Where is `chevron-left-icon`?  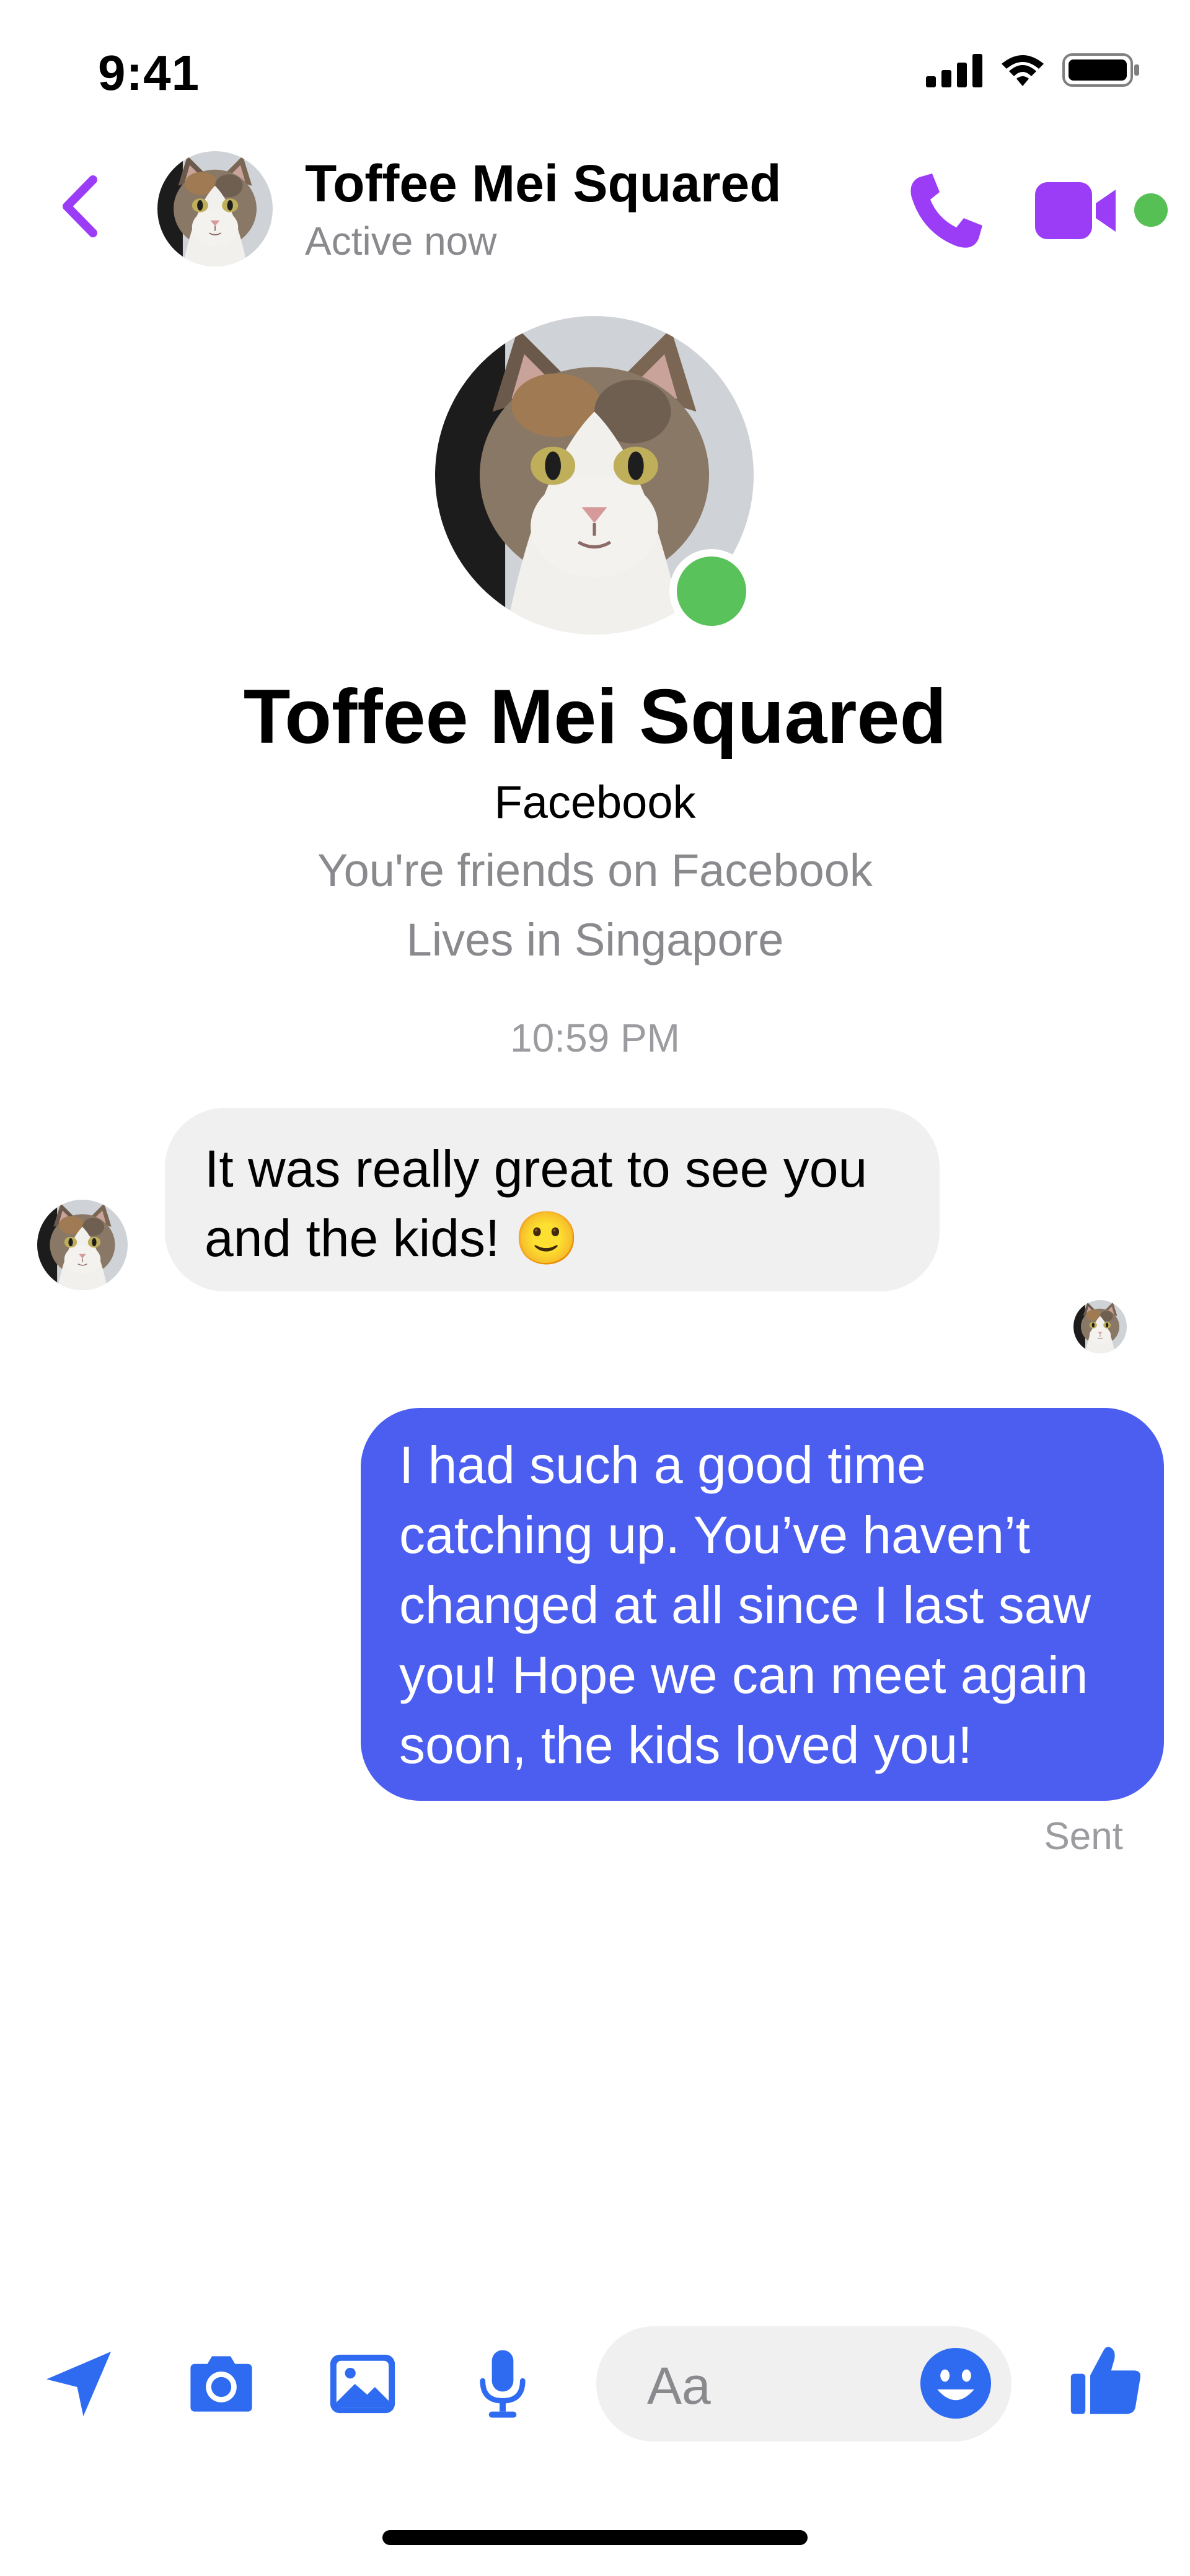
chevron-left-icon is located at coordinates (80, 206).